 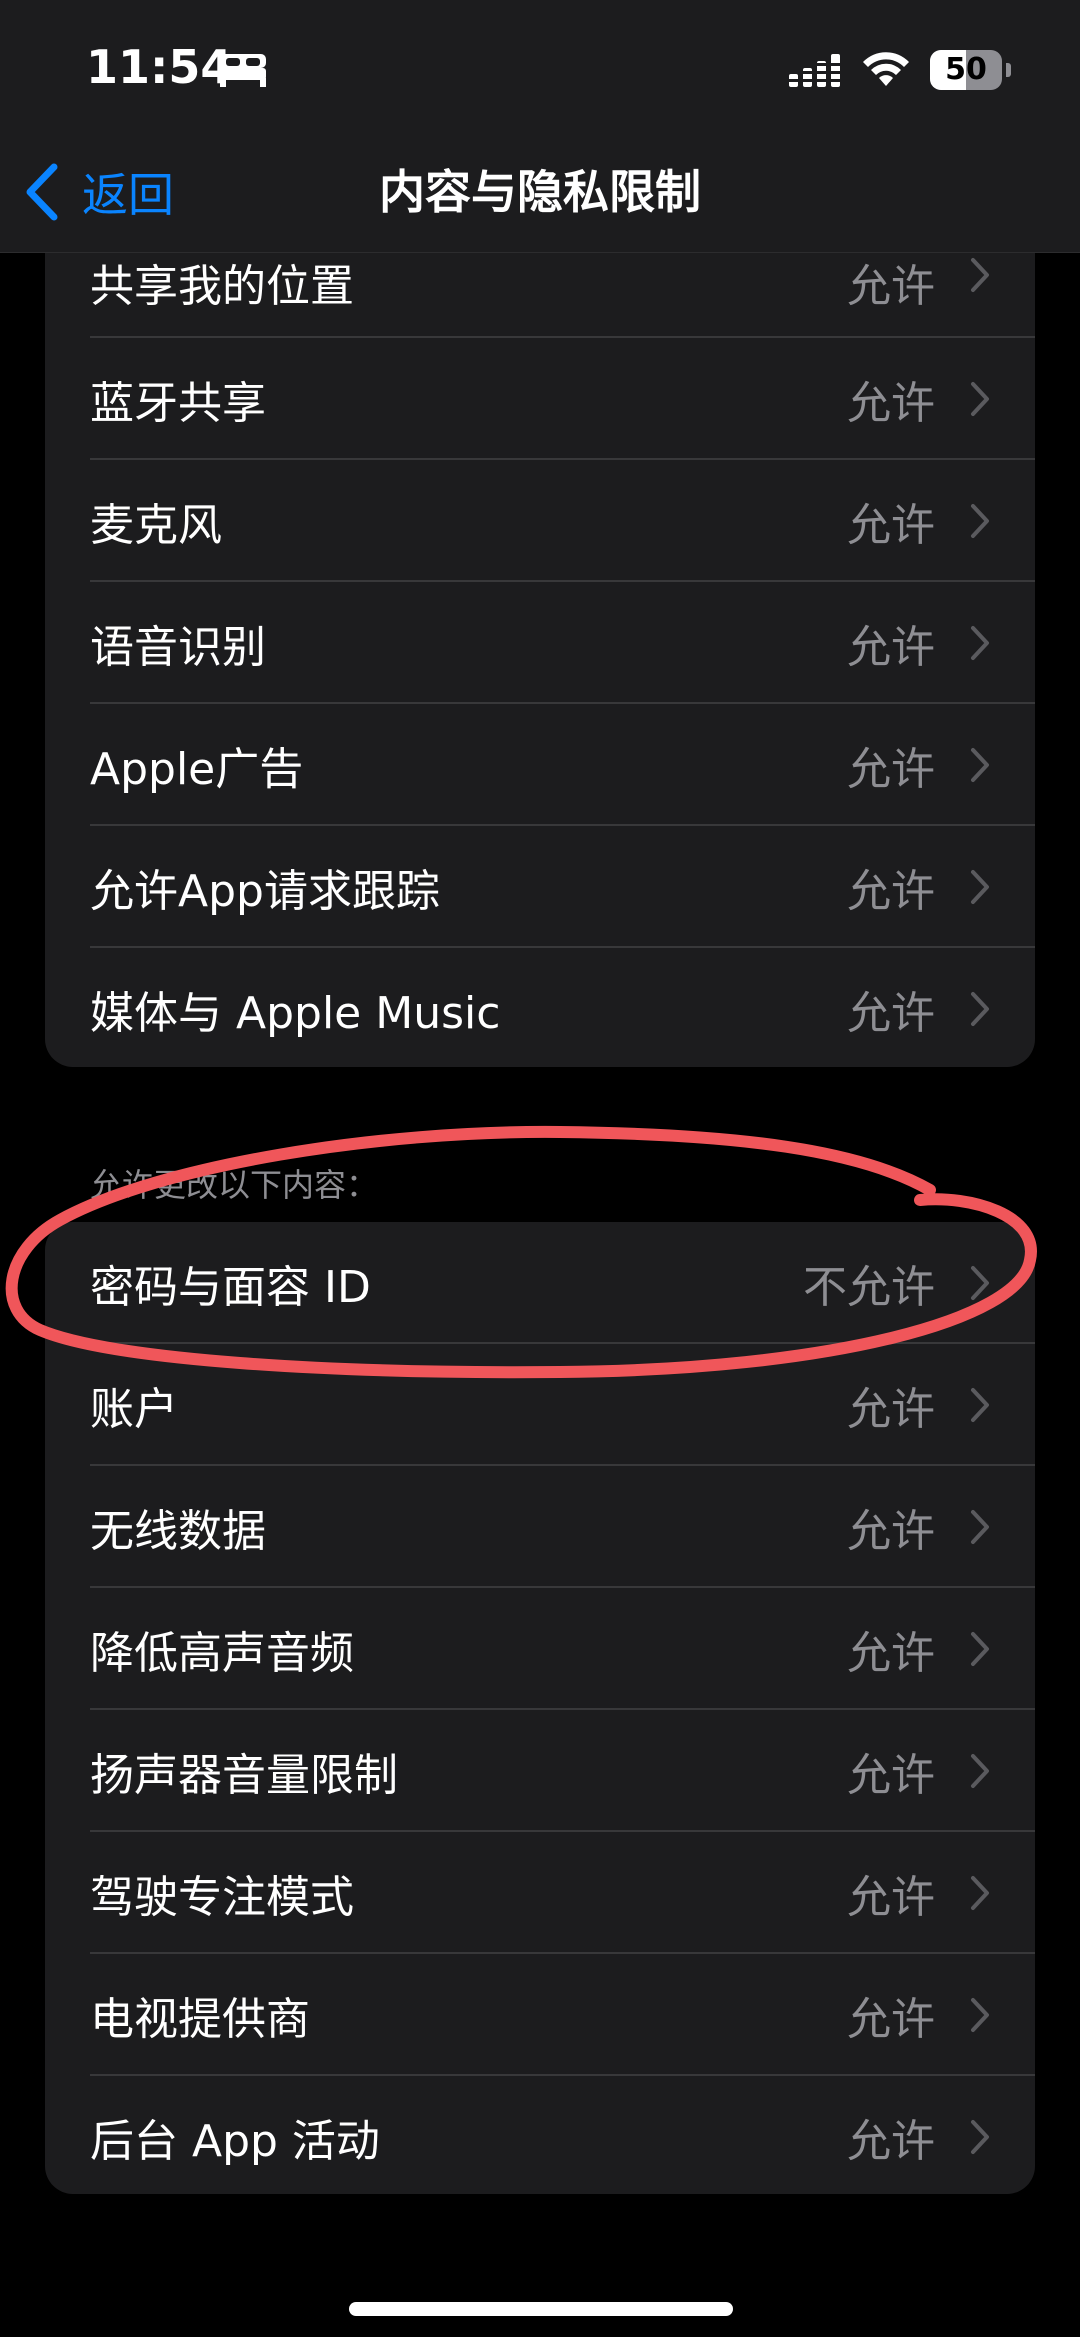 I want to click on row-label: 电视提供商, so click(x=200, y=2019).